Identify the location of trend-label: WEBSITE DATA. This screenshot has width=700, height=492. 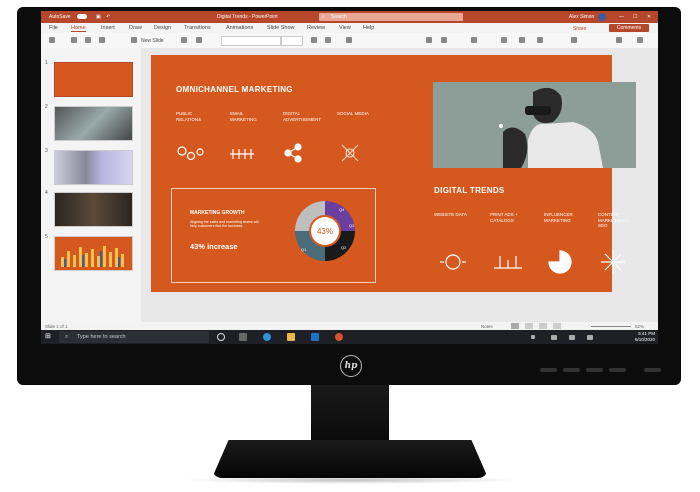
(450, 214).